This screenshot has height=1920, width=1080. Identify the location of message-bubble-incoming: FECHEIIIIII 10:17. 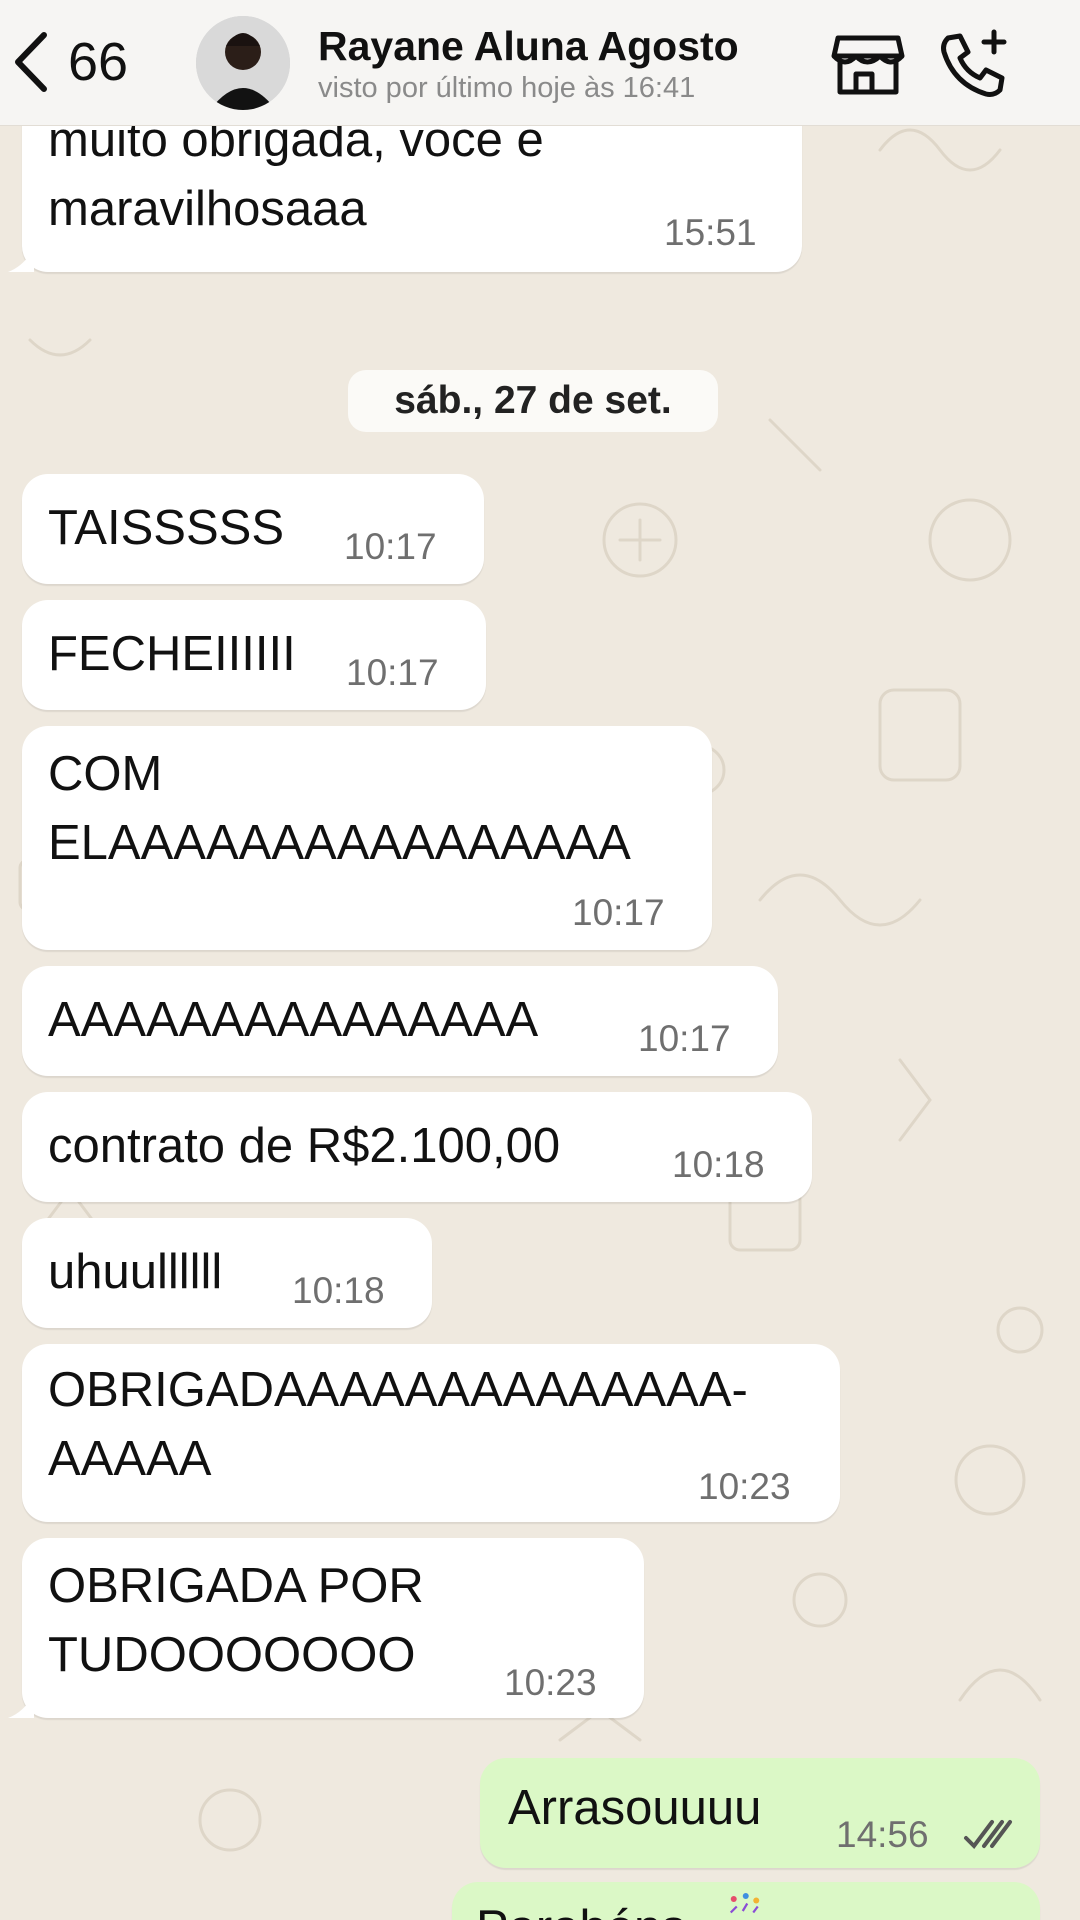
(254, 655).